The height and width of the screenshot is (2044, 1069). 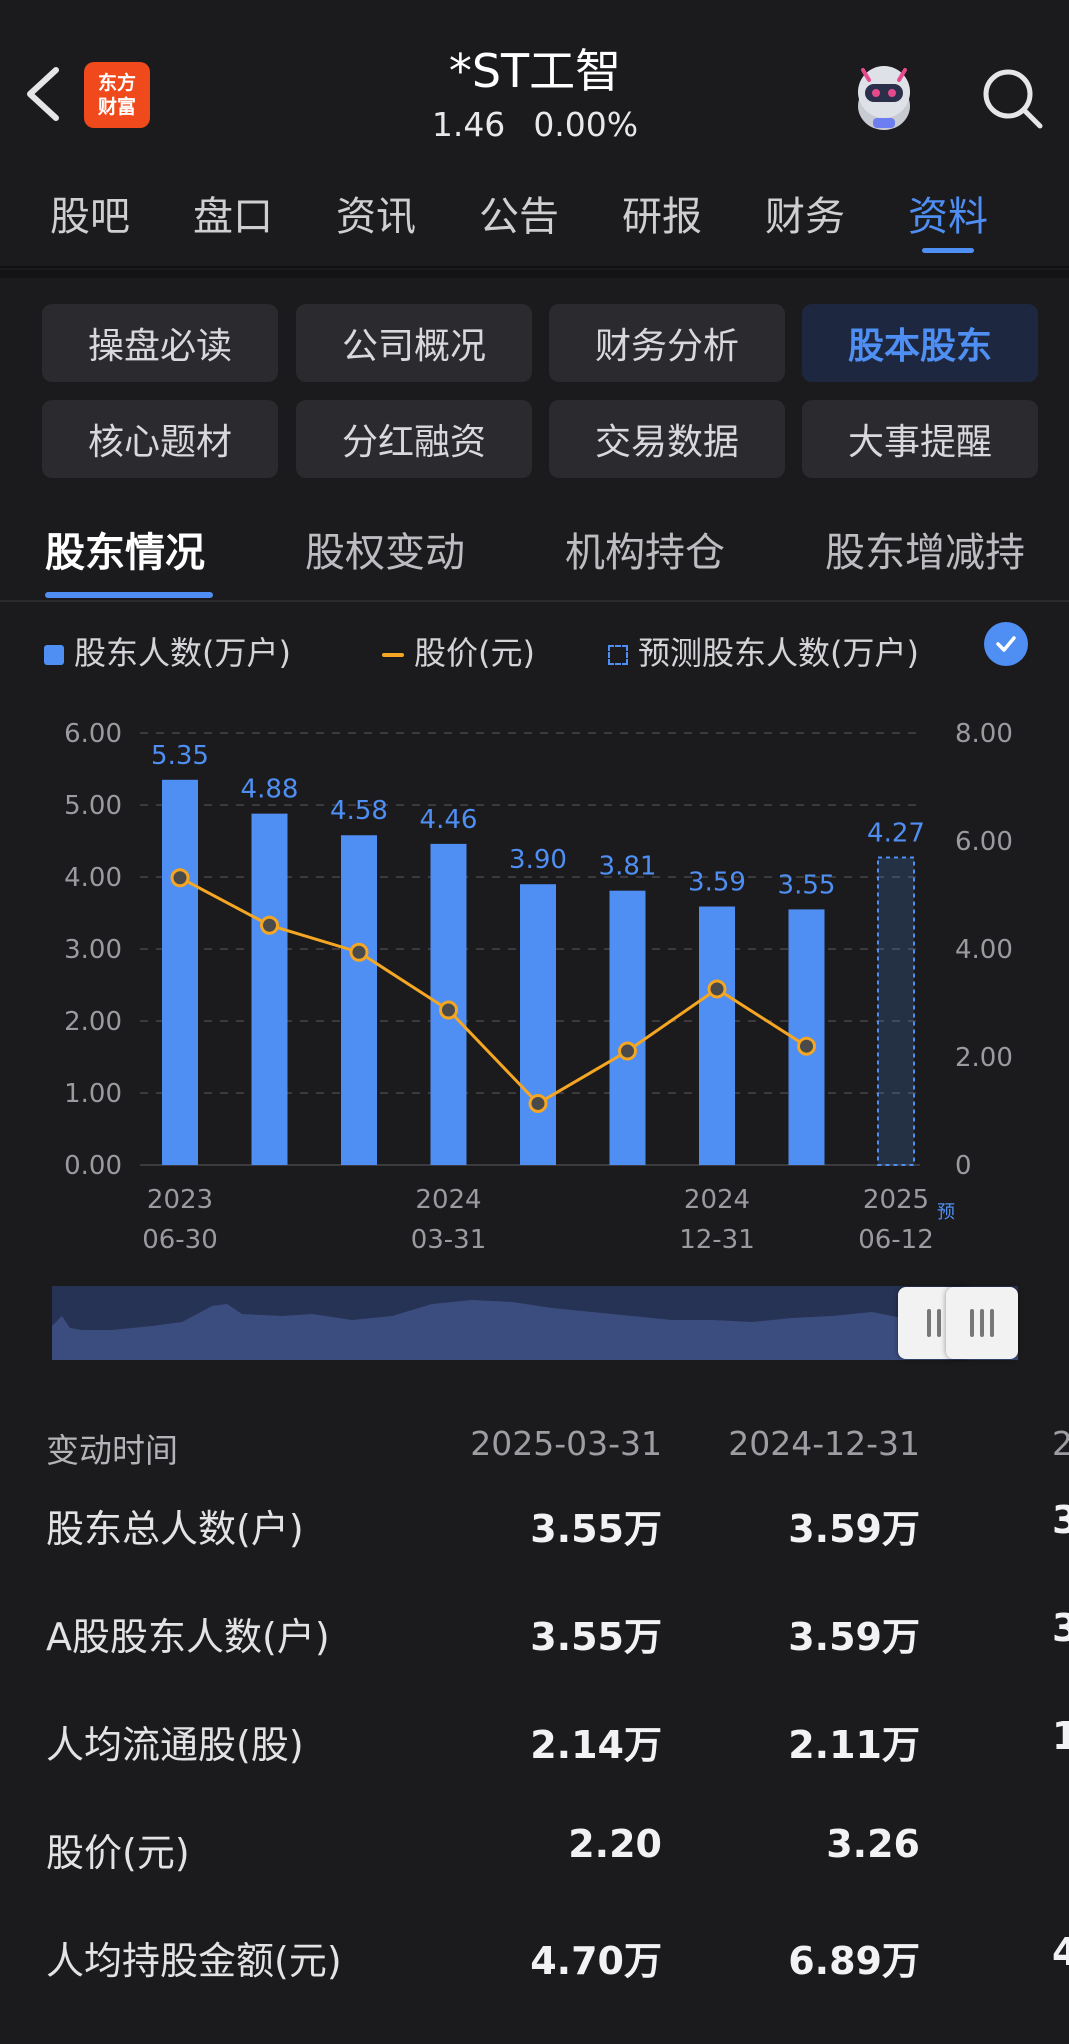 I want to click on category-core-themes: 核心题材, so click(x=160, y=439).